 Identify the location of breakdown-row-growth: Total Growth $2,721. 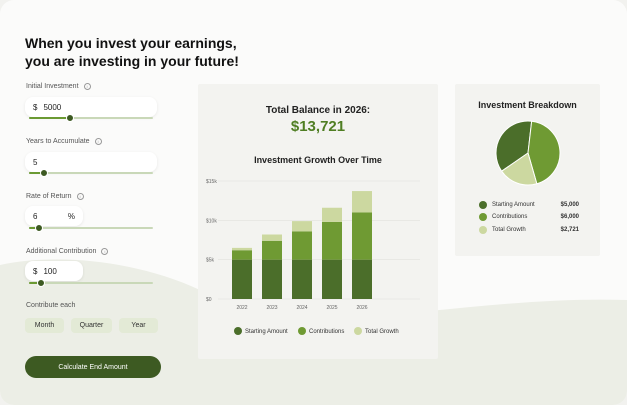
(529, 230).